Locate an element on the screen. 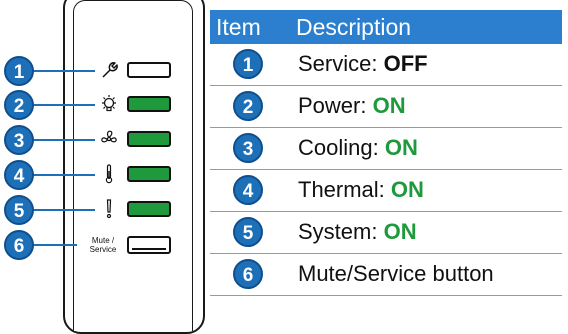 The height and width of the screenshot is (334, 568). legend-row: 4 Thermal: ON is located at coordinates (386, 191).